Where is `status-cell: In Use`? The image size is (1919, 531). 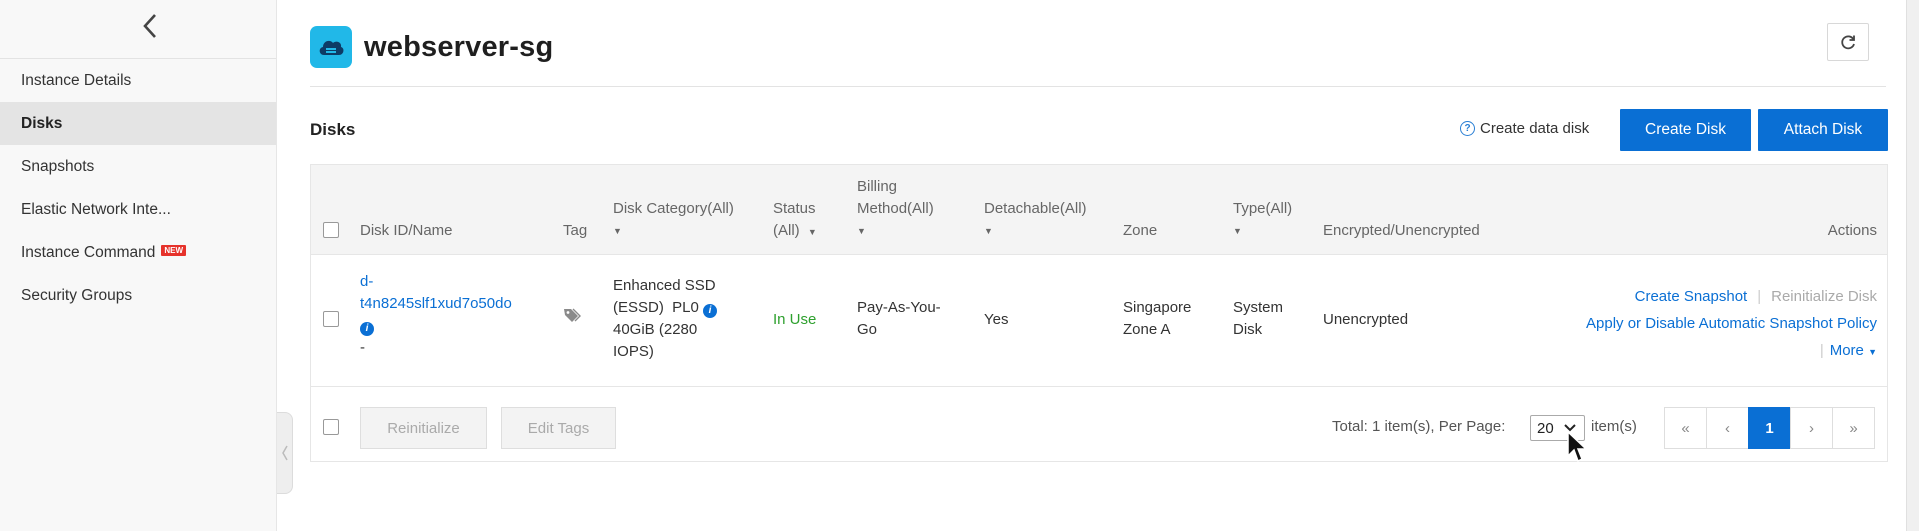
status-cell: In Use is located at coordinates (795, 319).